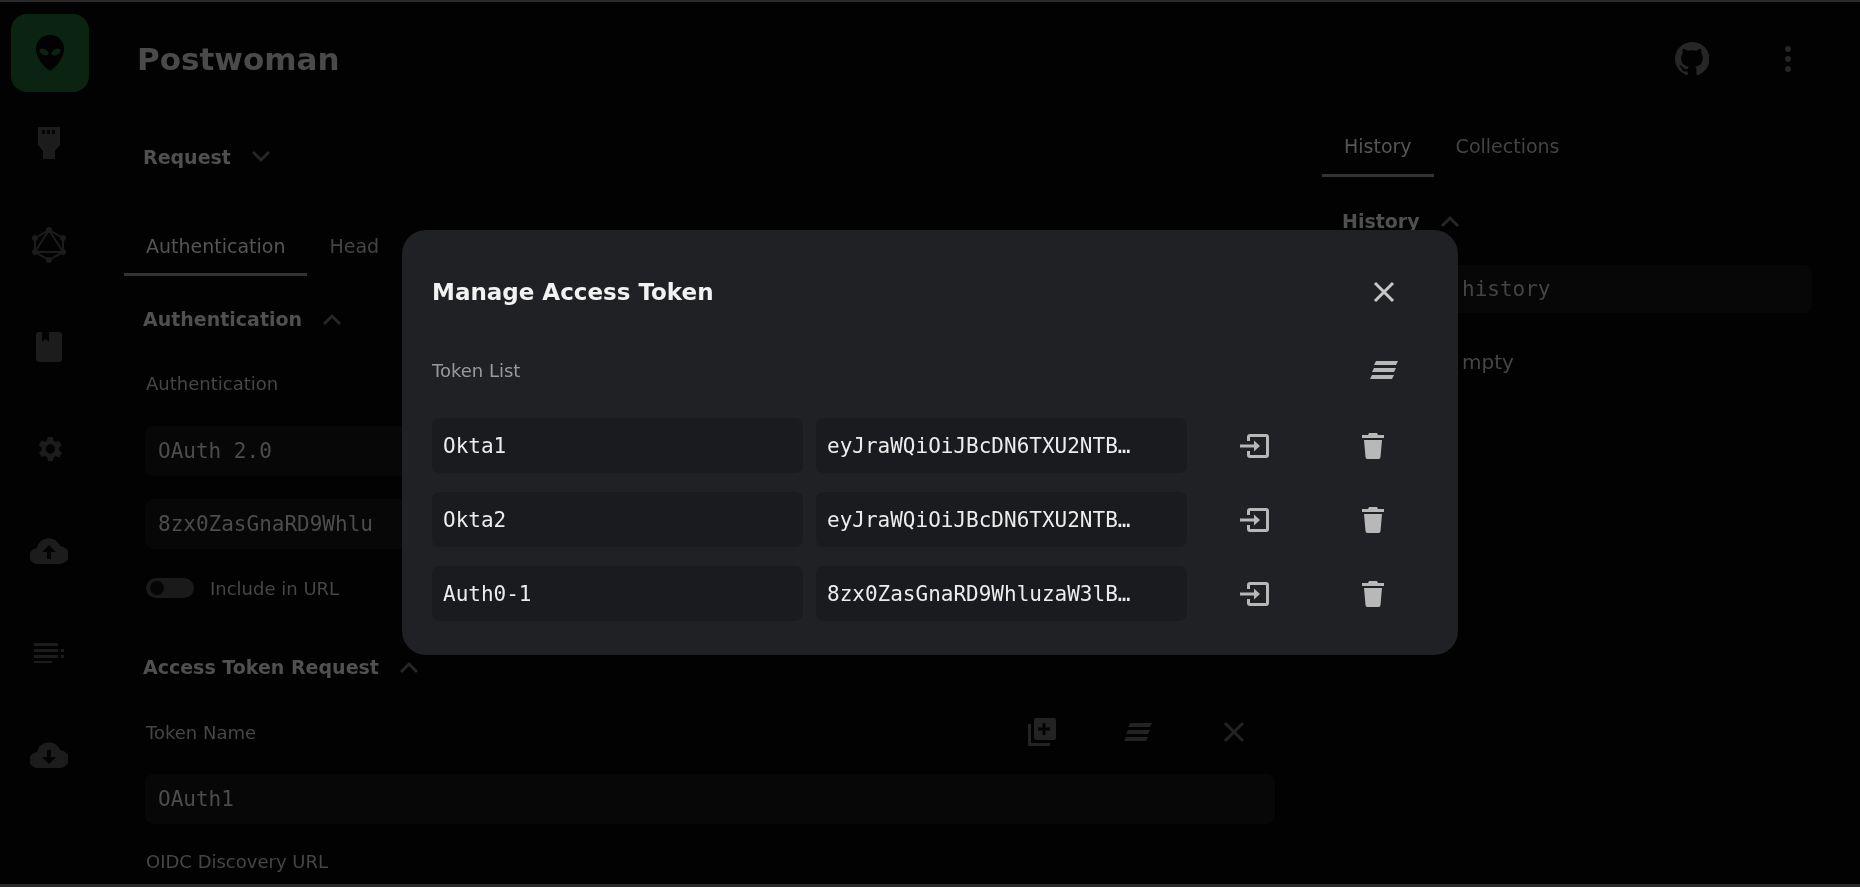 The width and height of the screenshot is (1860, 887). Describe the element at coordinates (617, 519) in the screenshot. I see `token-name-field: Okta2` at that location.